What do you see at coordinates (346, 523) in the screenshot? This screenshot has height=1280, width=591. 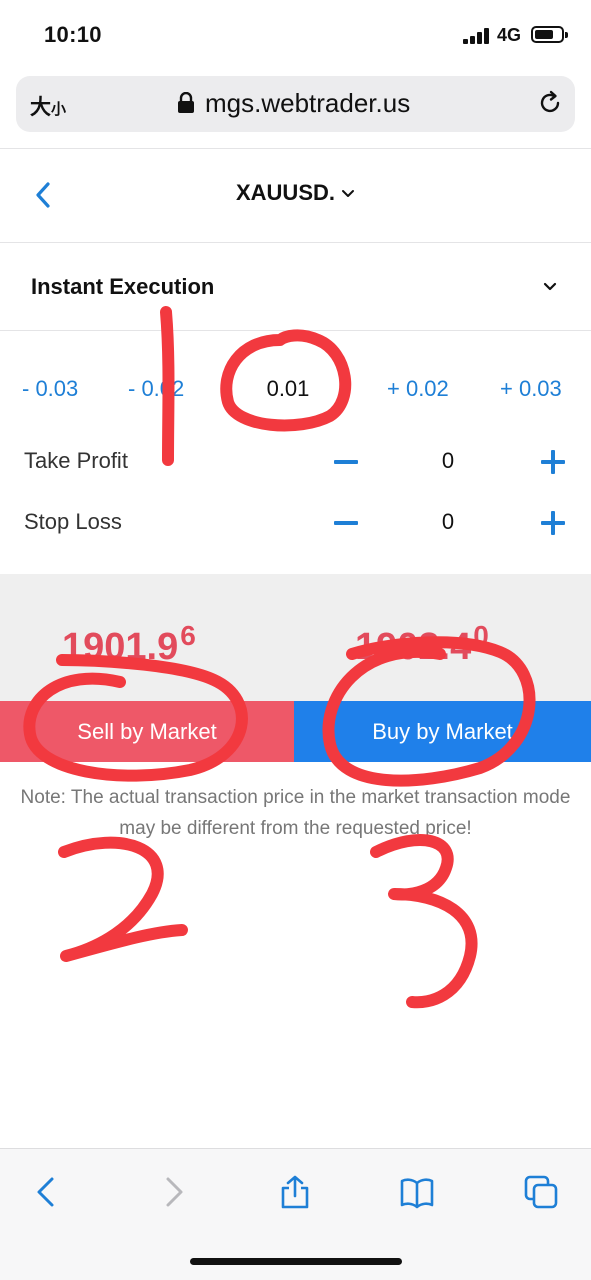 I see `stop-loss-minus-icon` at bounding box center [346, 523].